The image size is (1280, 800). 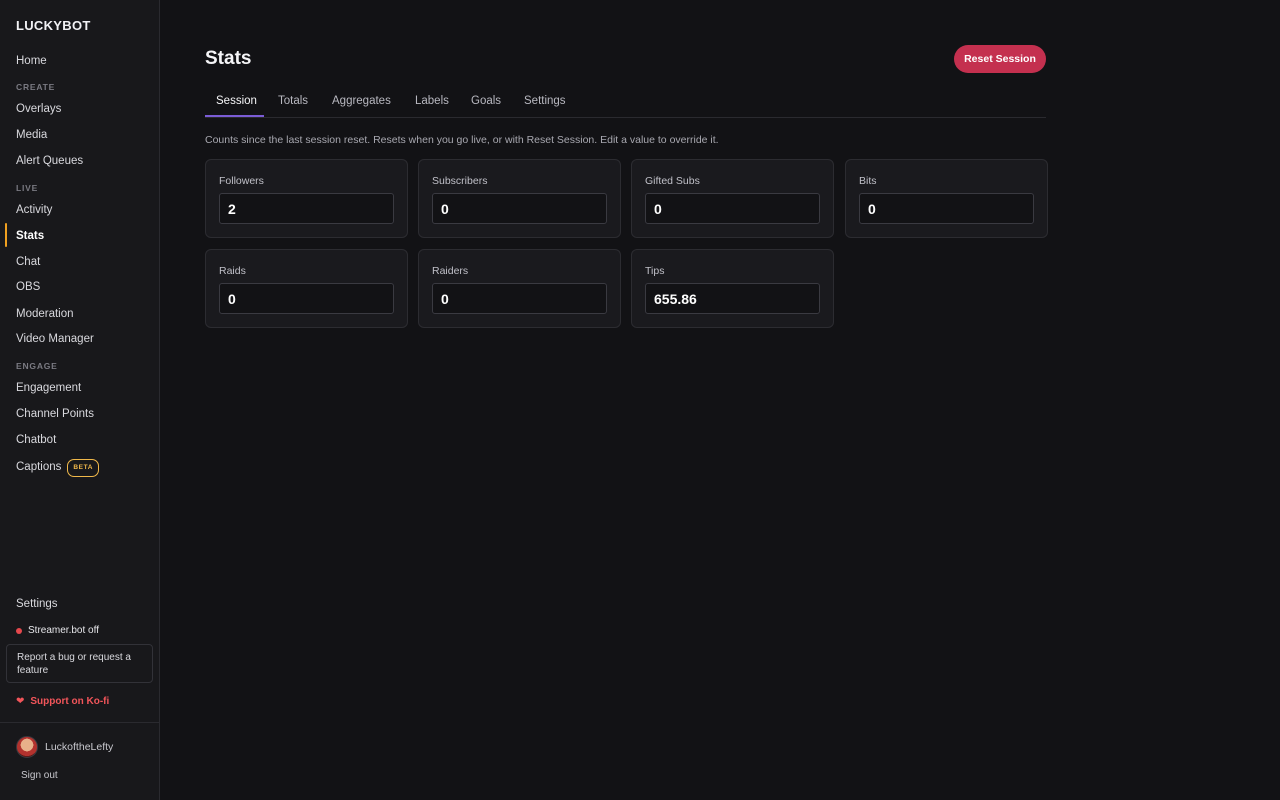 What do you see at coordinates (460, 181) in the screenshot?
I see `stat-label: Subscribers` at bounding box center [460, 181].